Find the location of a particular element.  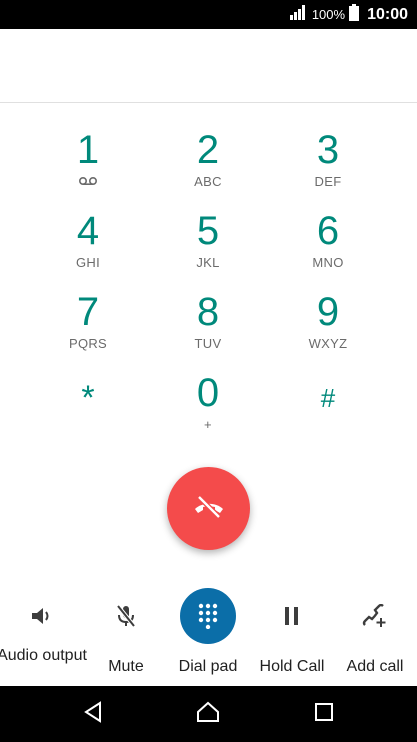

navigation-bar is located at coordinates (208, 714).